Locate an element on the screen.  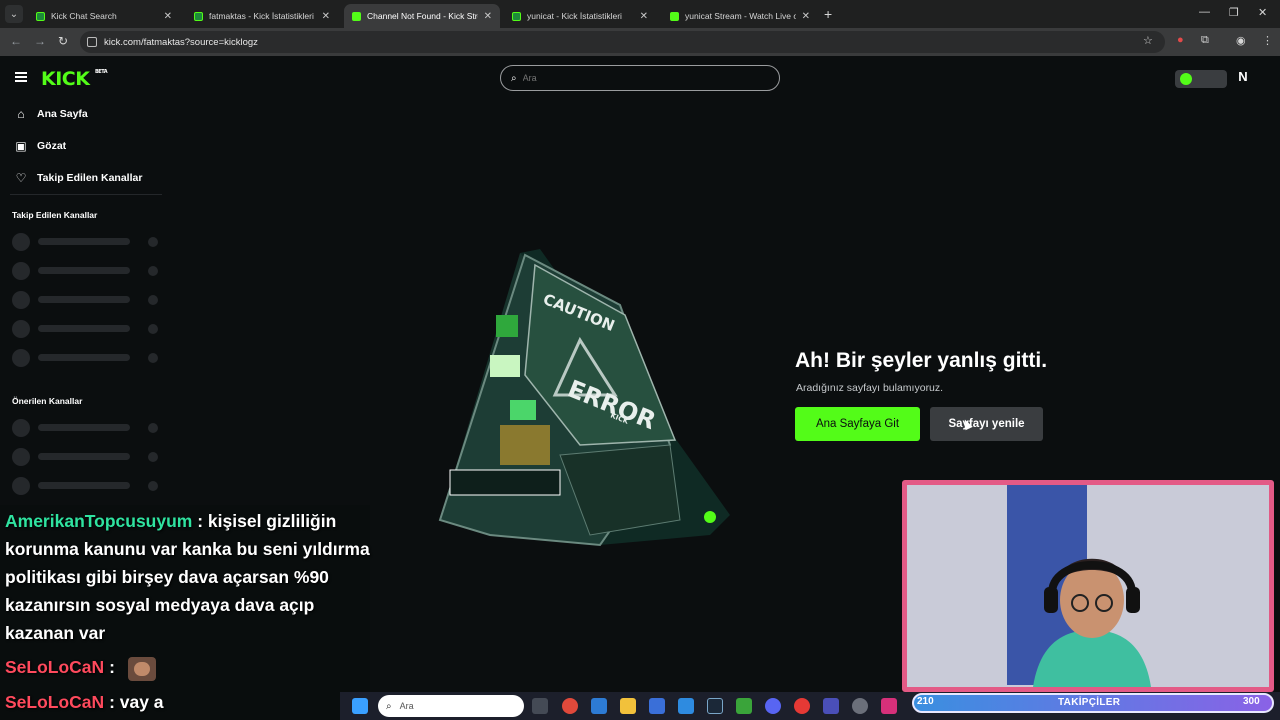
theme-toggle is located at coordinates (1201, 79).